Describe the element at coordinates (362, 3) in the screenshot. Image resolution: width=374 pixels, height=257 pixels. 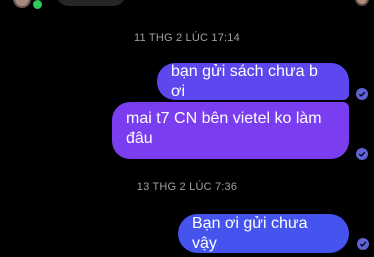
I see `own-avatar` at that location.